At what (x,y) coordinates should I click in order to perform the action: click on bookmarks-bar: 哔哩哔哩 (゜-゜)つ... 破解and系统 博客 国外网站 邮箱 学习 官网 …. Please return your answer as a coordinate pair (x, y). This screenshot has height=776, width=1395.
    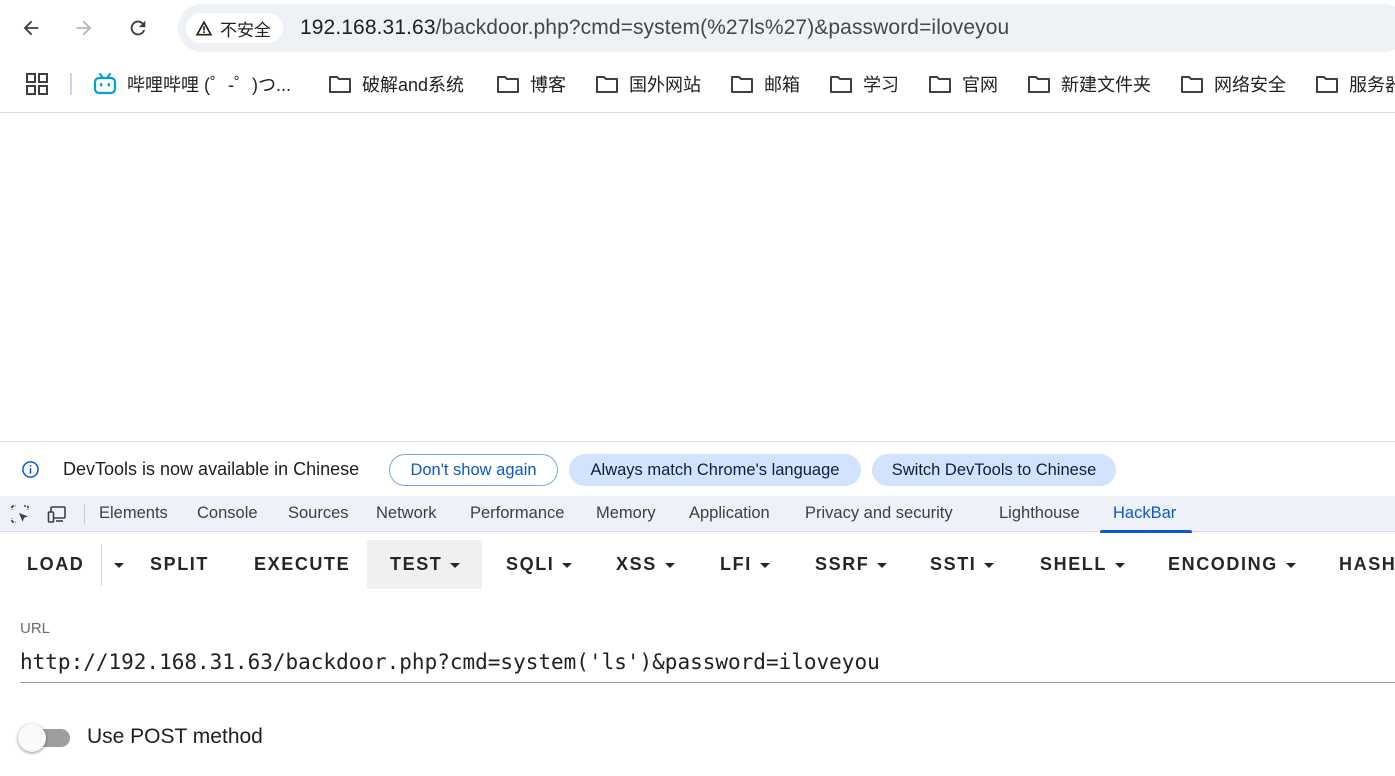
    Looking at the image, I should click on (697, 84).